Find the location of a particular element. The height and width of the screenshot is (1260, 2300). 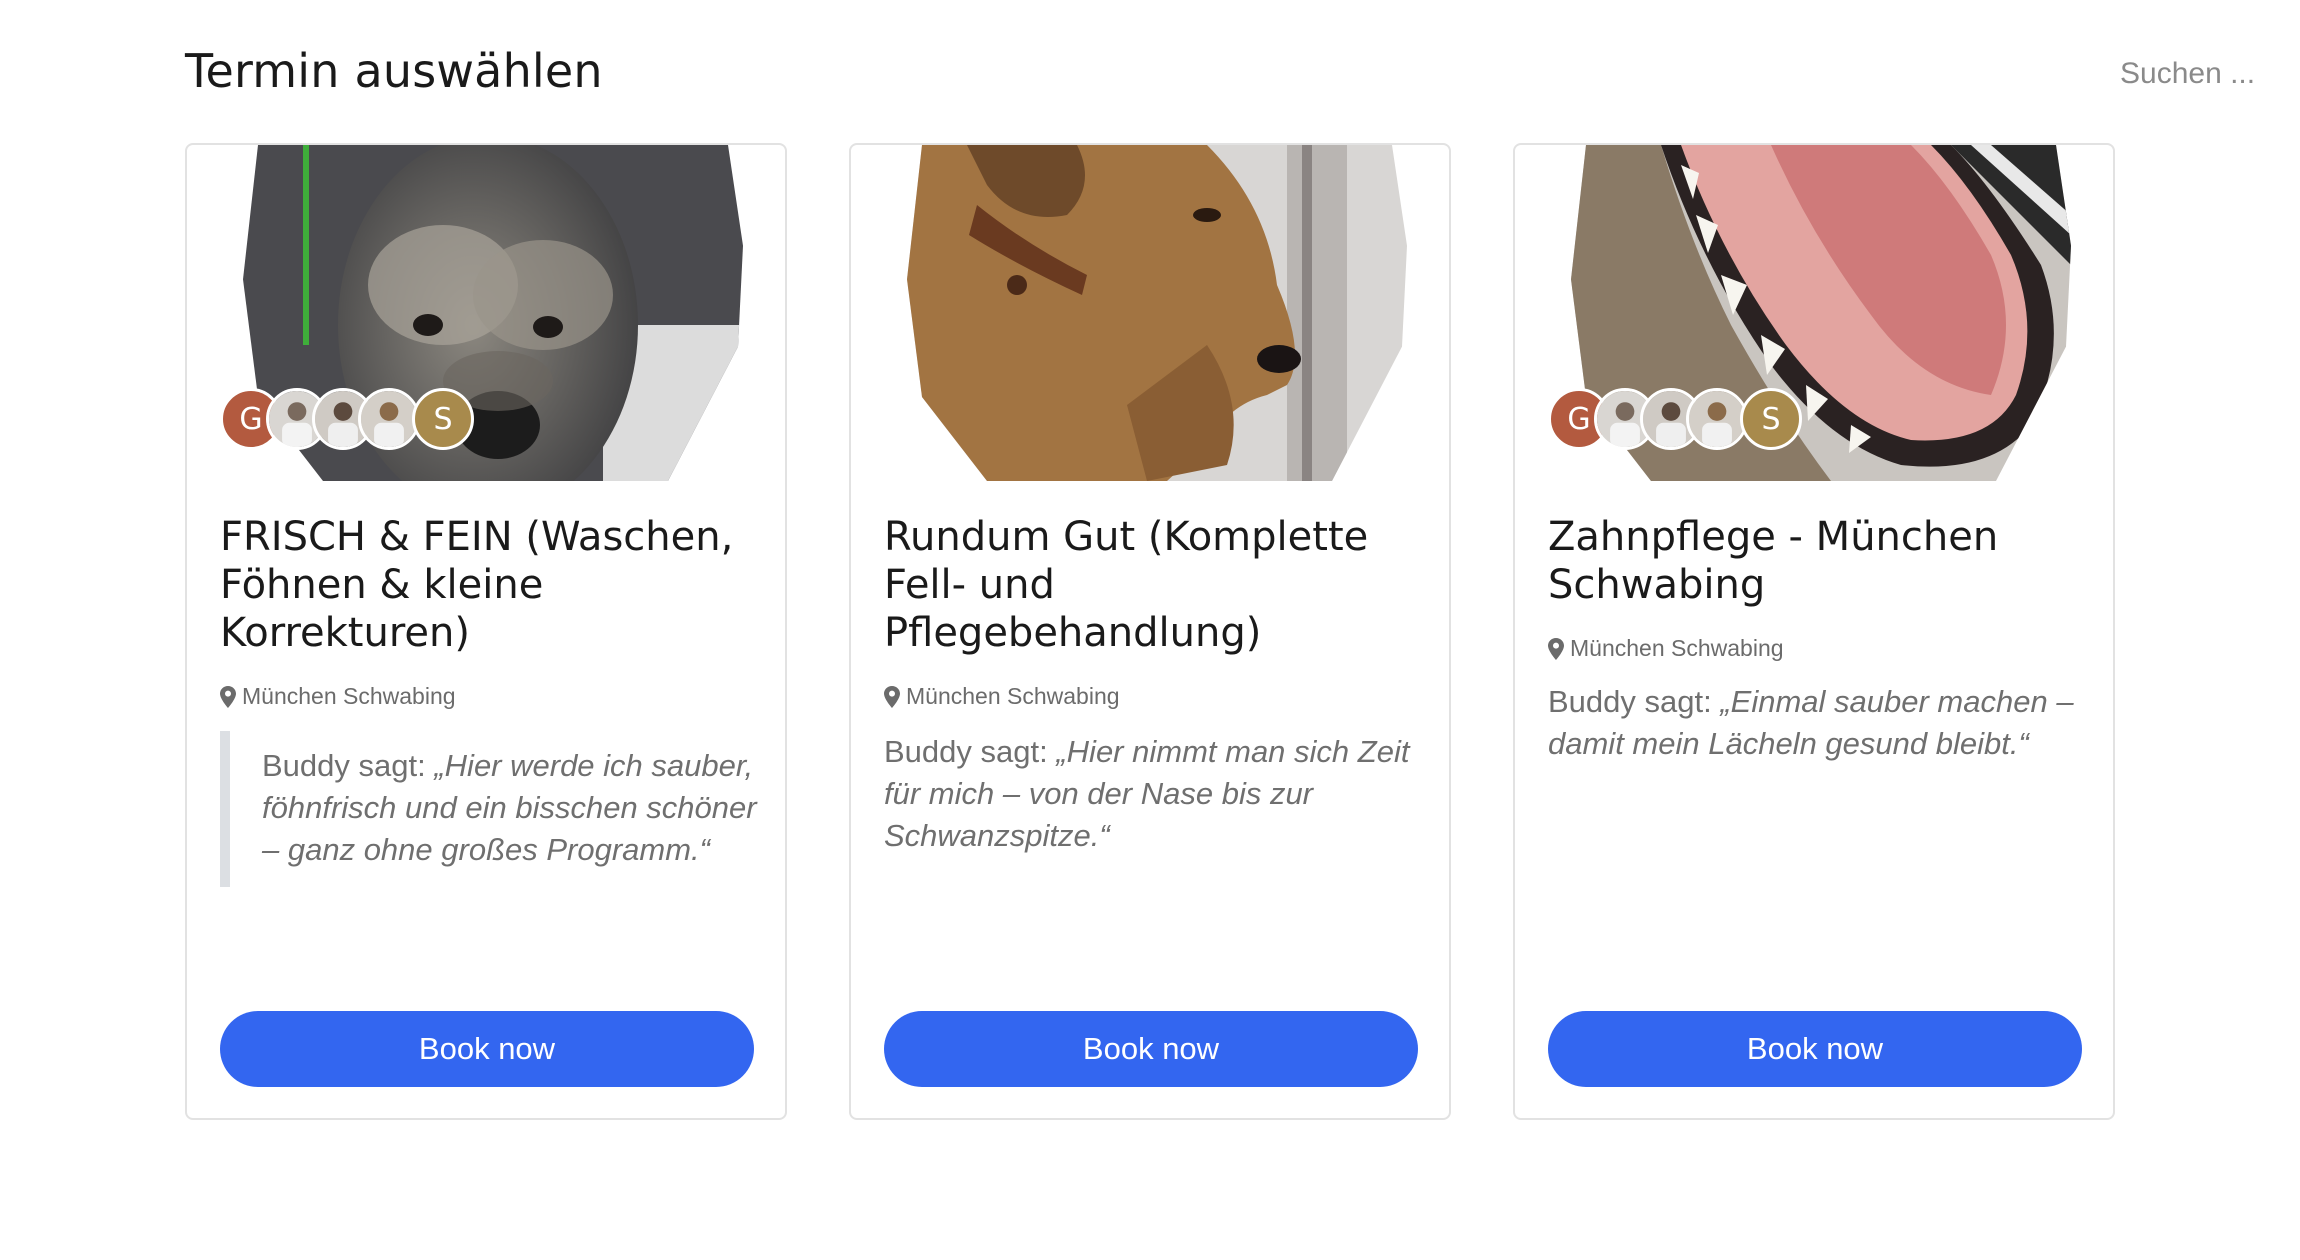

service-image-terrier is located at coordinates (1157, 313).